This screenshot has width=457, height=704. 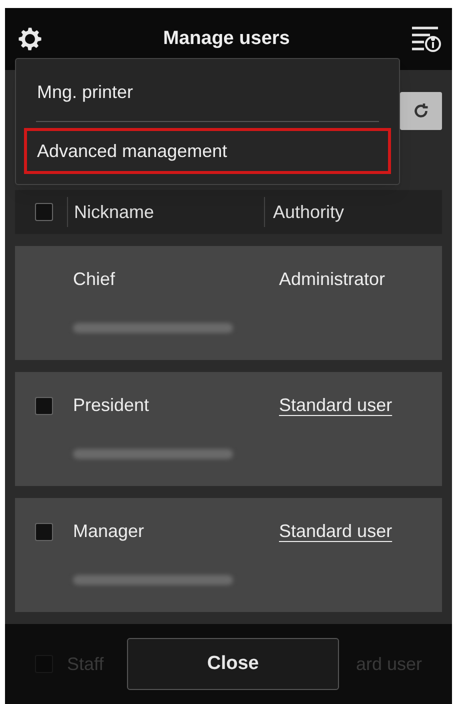 What do you see at coordinates (308, 212) in the screenshot?
I see `column-header: Authority` at bounding box center [308, 212].